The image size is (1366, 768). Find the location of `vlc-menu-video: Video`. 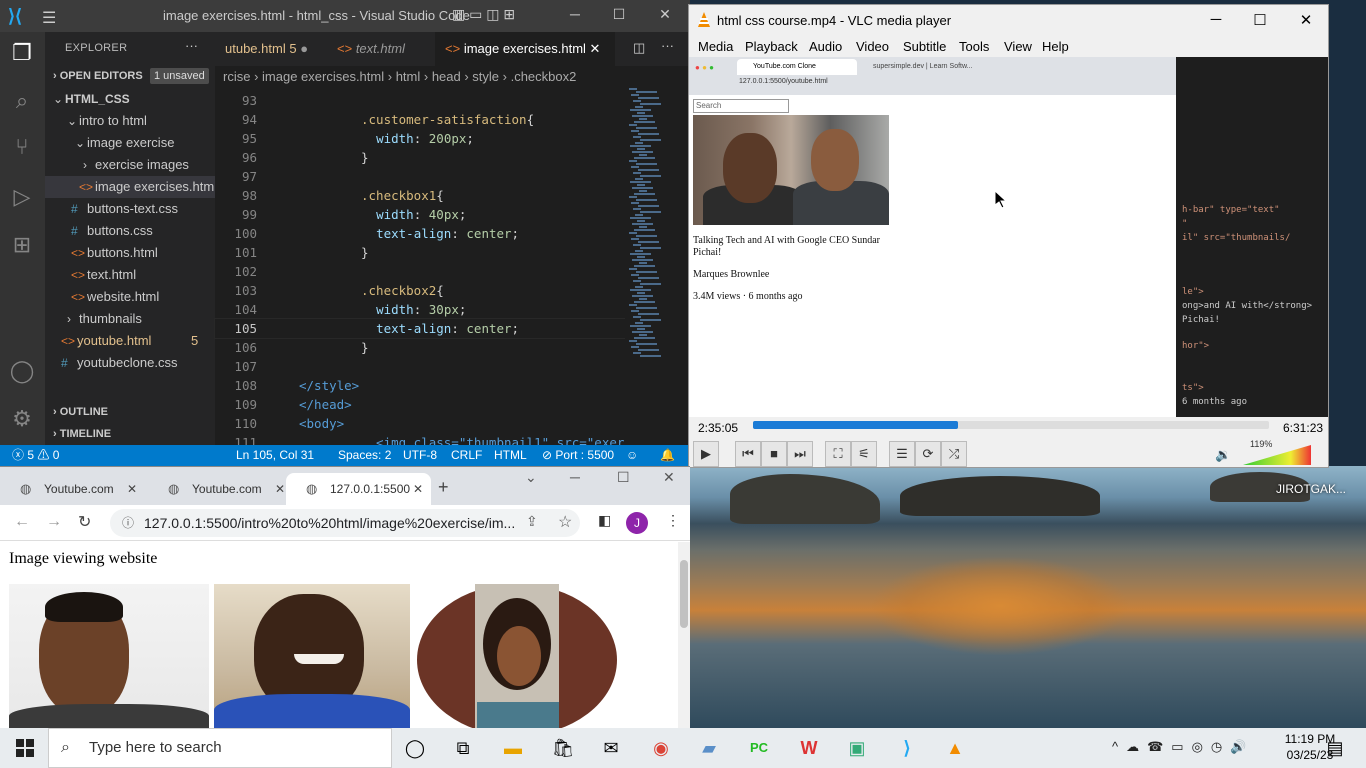

vlc-menu-video: Video is located at coordinates (872, 46).